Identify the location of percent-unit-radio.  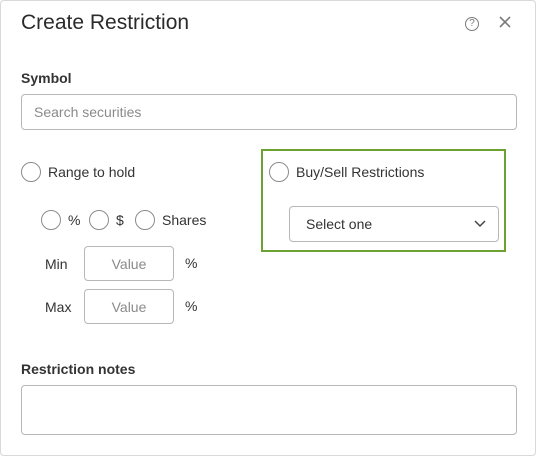
(51, 220).